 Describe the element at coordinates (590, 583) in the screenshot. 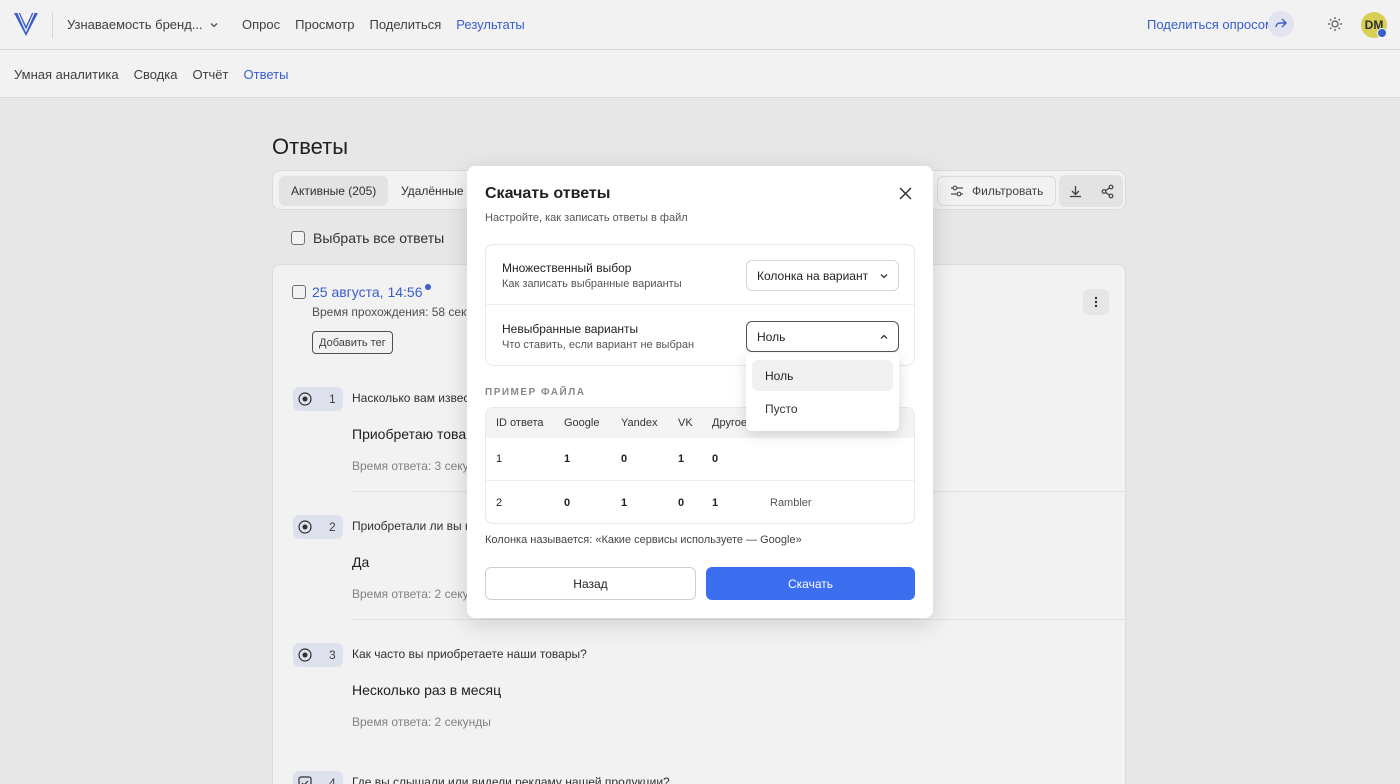

I see `back-button: Назад` at that location.